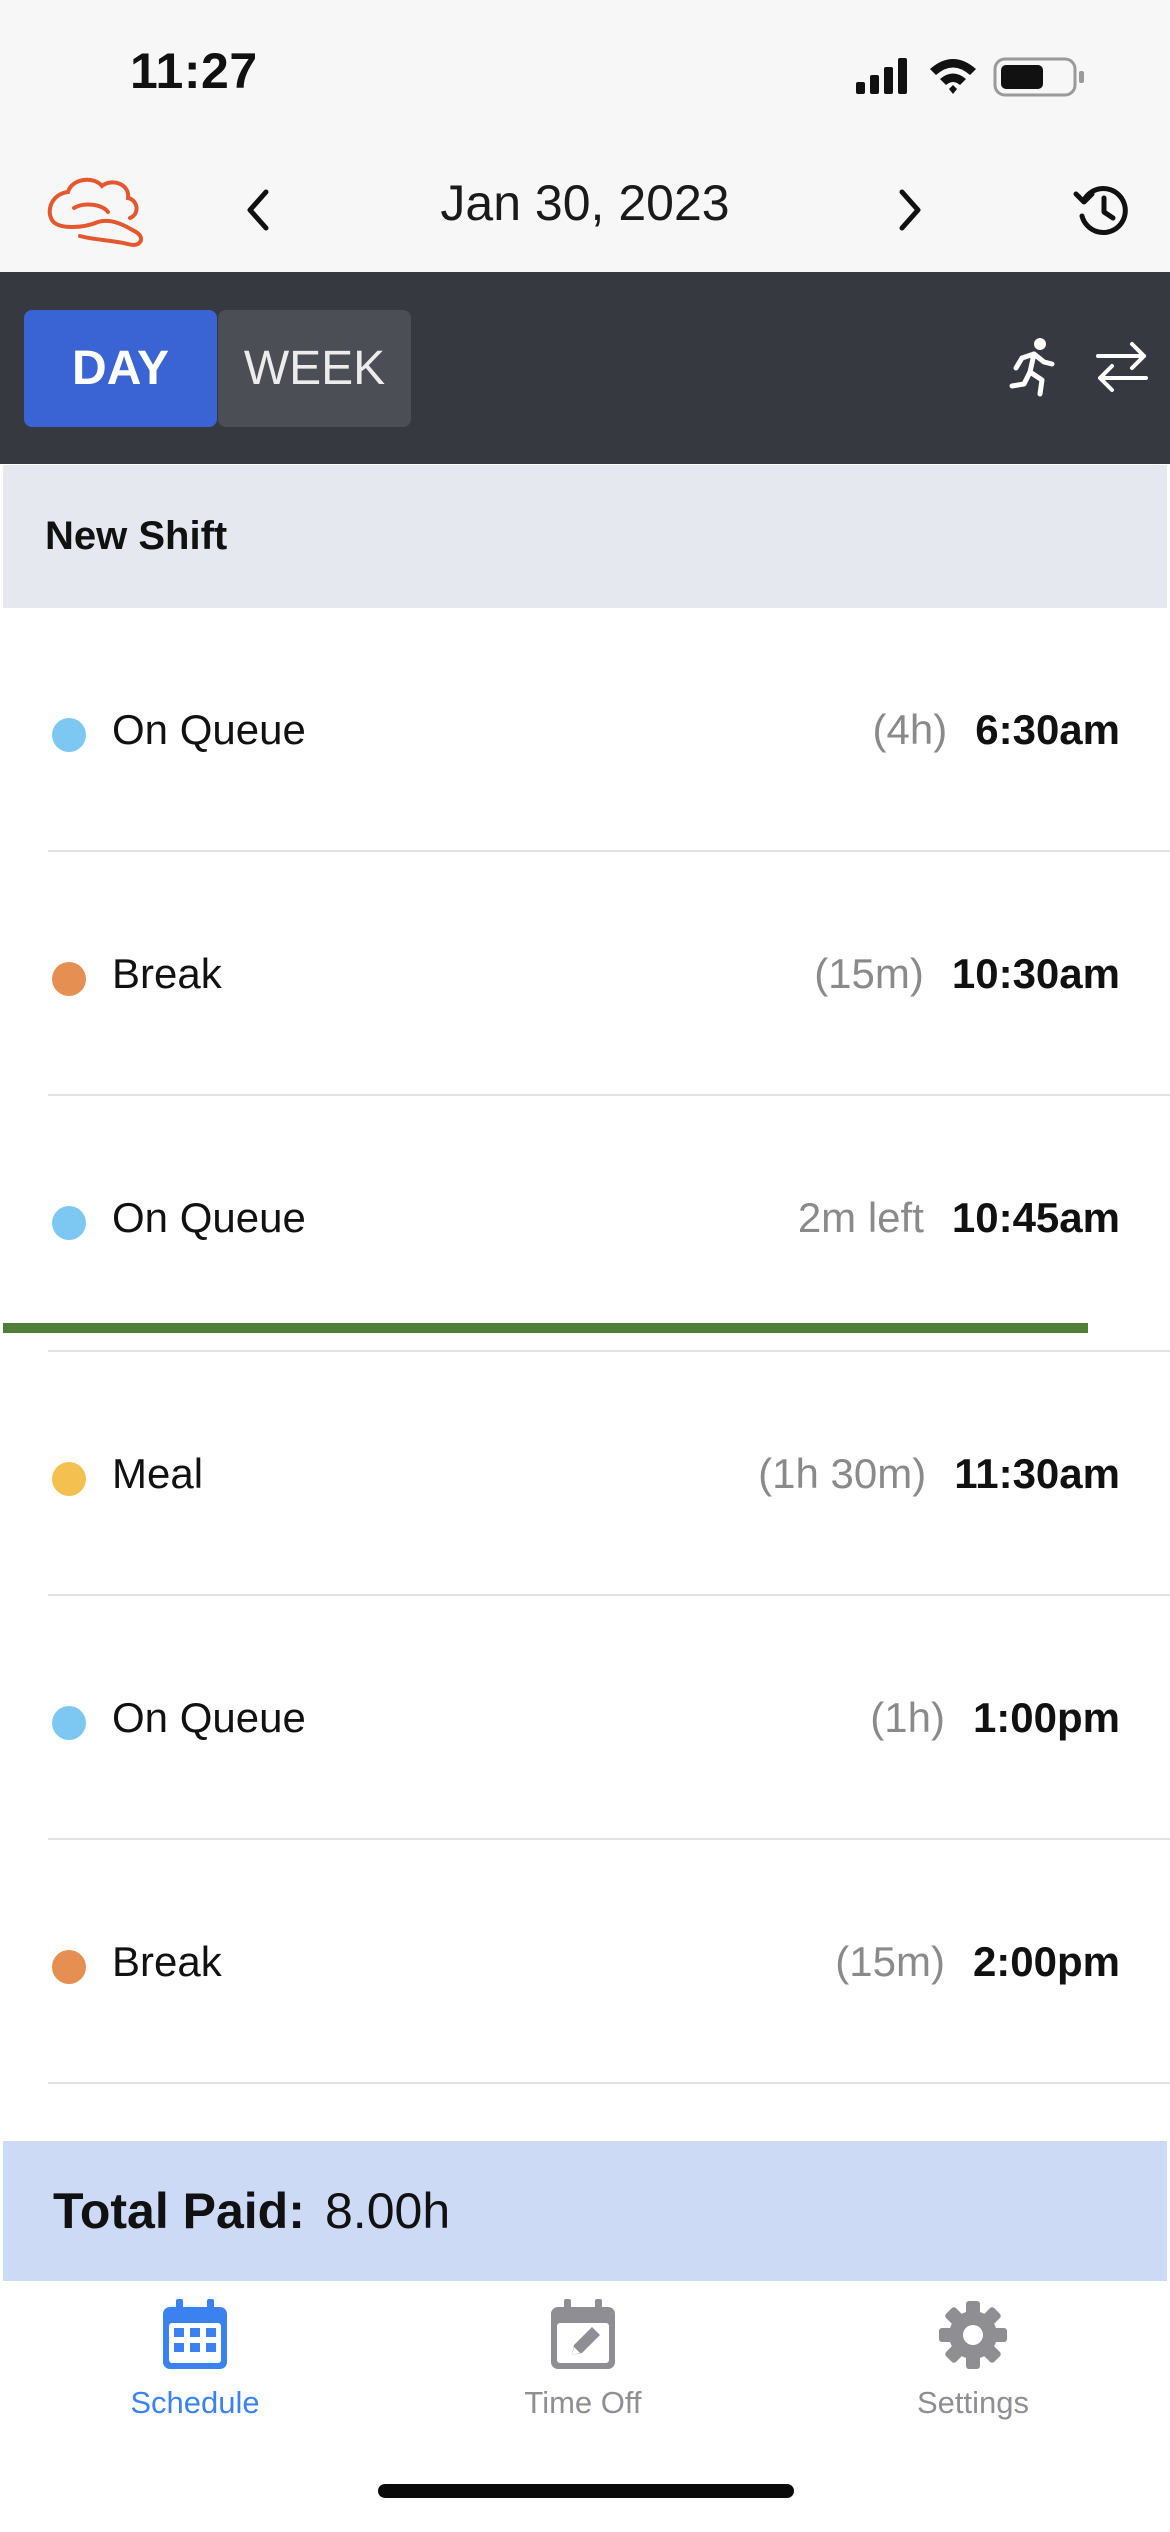  What do you see at coordinates (1122, 366) in the screenshot?
I see `swap-arrows-icon` at bounding box center [1122, 366].